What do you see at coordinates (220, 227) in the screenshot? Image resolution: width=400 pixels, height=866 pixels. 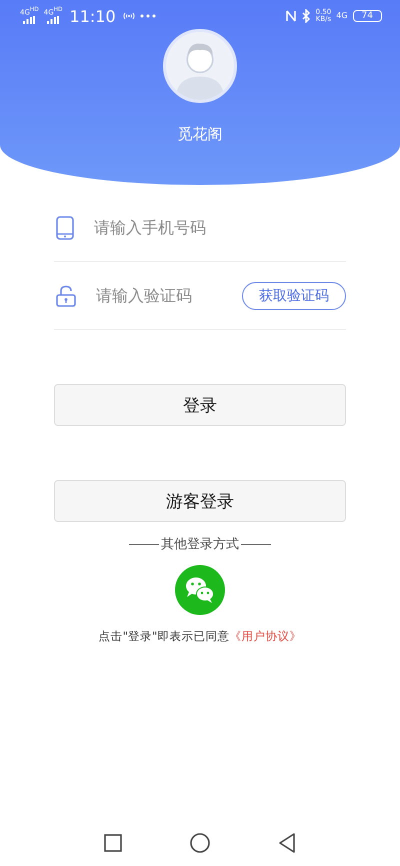 I see `phone-input-field: 请输入手机号码` at bounding box center [220, 227].